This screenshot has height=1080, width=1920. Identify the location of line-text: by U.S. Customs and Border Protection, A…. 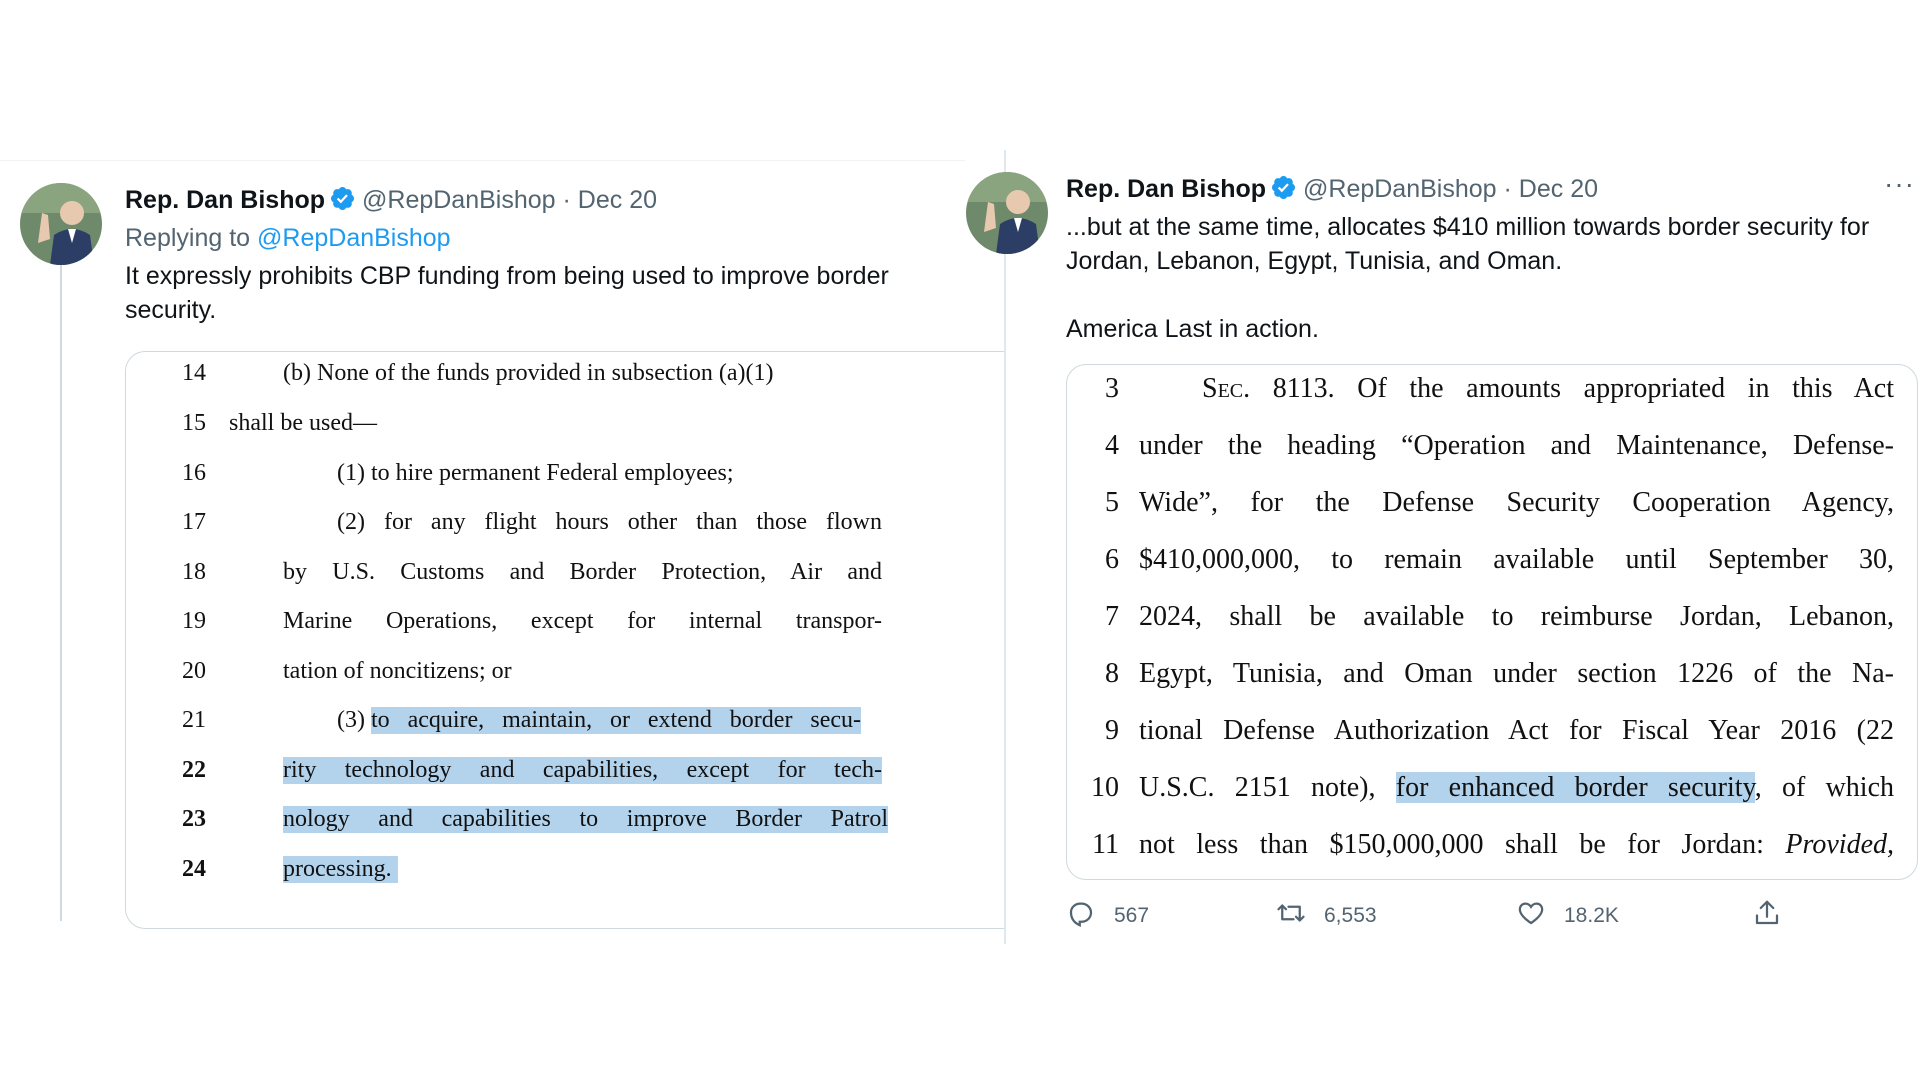
(582, 572).